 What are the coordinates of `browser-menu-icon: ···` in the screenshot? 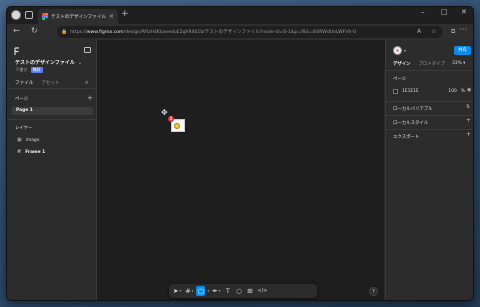 It's located at (463, 30).